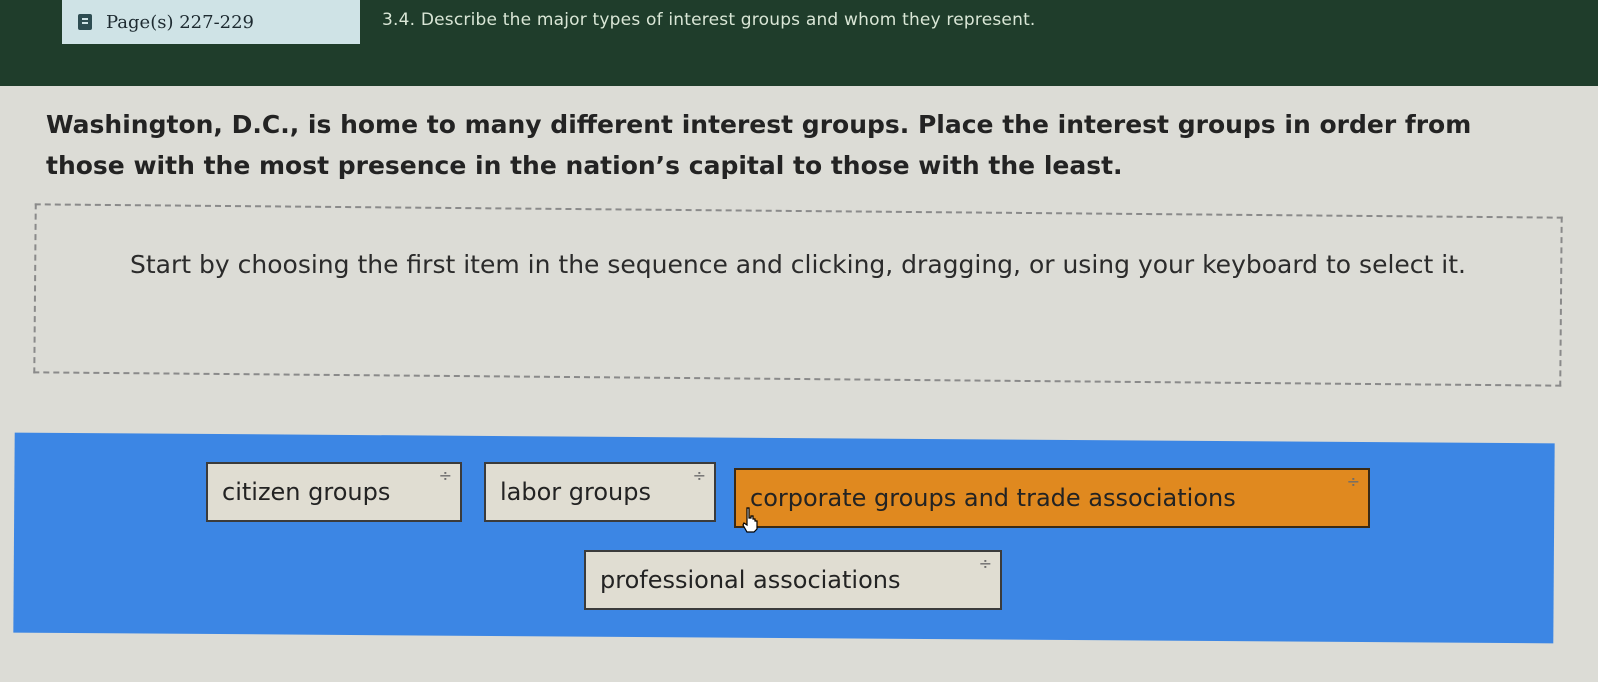 This screenshot has width=1598, height=682. What do you see at coordinates (575, 492) in the screenshot?
I see `item-label: labor groups` at bounding box center [575, 492].